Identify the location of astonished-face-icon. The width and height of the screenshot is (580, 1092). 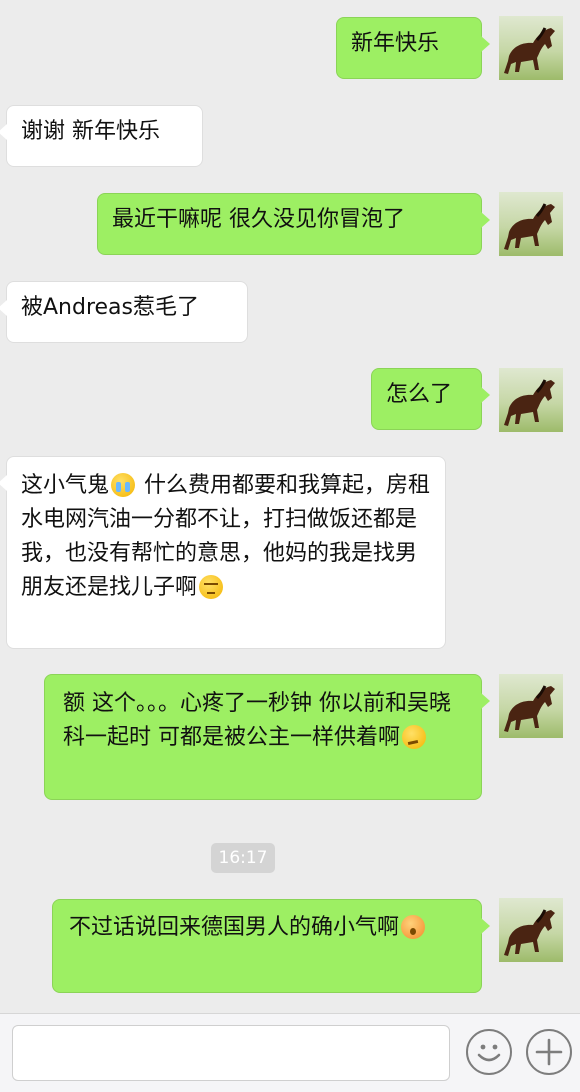
(413, 927).